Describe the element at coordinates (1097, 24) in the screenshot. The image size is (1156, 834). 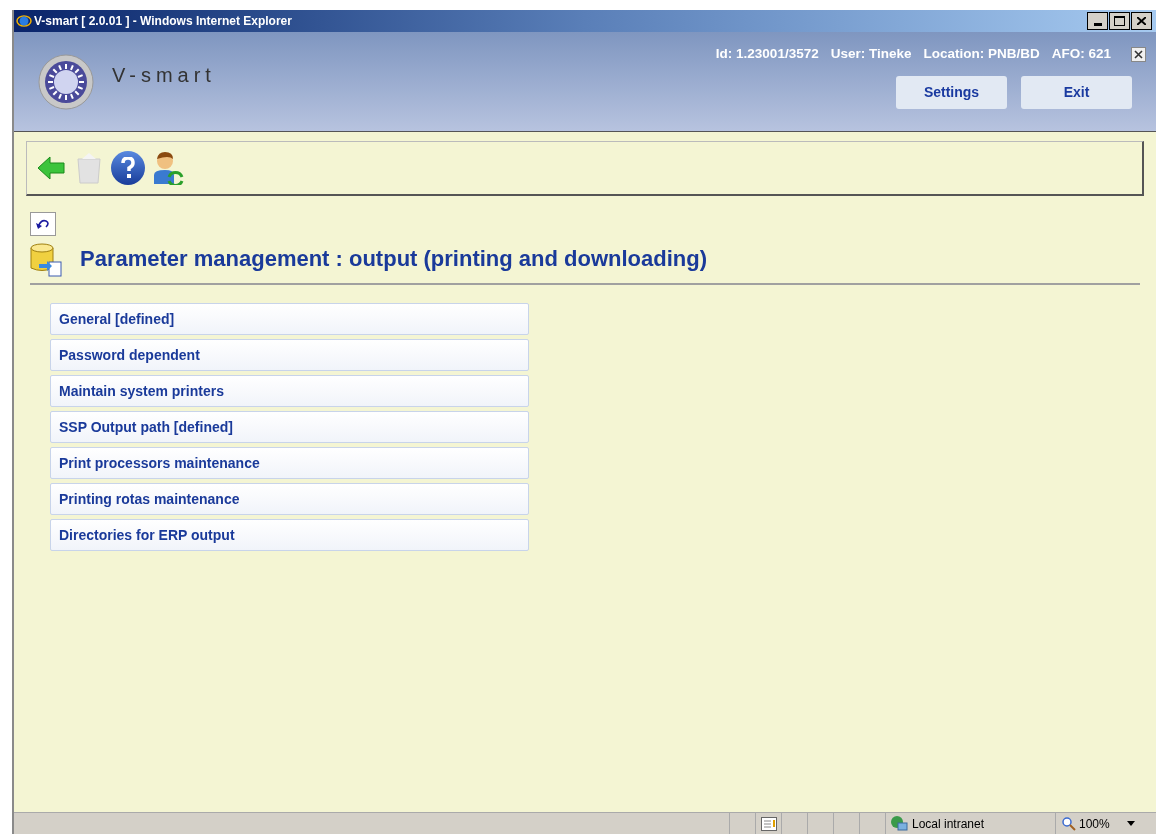
I see `minimize-icon` at that location.